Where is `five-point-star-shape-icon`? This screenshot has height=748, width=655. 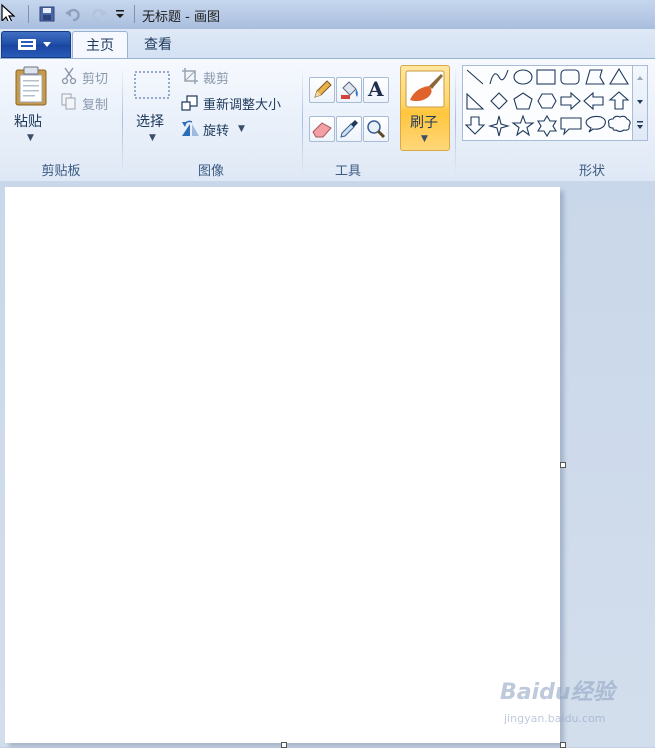 five-point-star-shape-icon is located at coordinates (523, 125).